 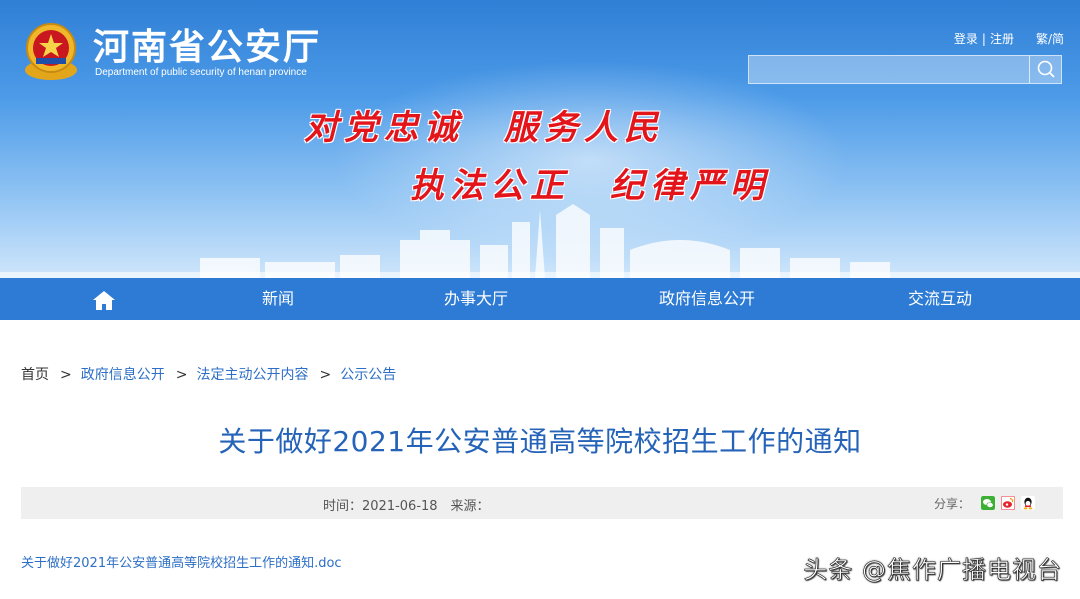 What do you see at coordinates (952, 504) in the screenshot?
I see `share-label: 分享：` at bounding box center [952, 504].